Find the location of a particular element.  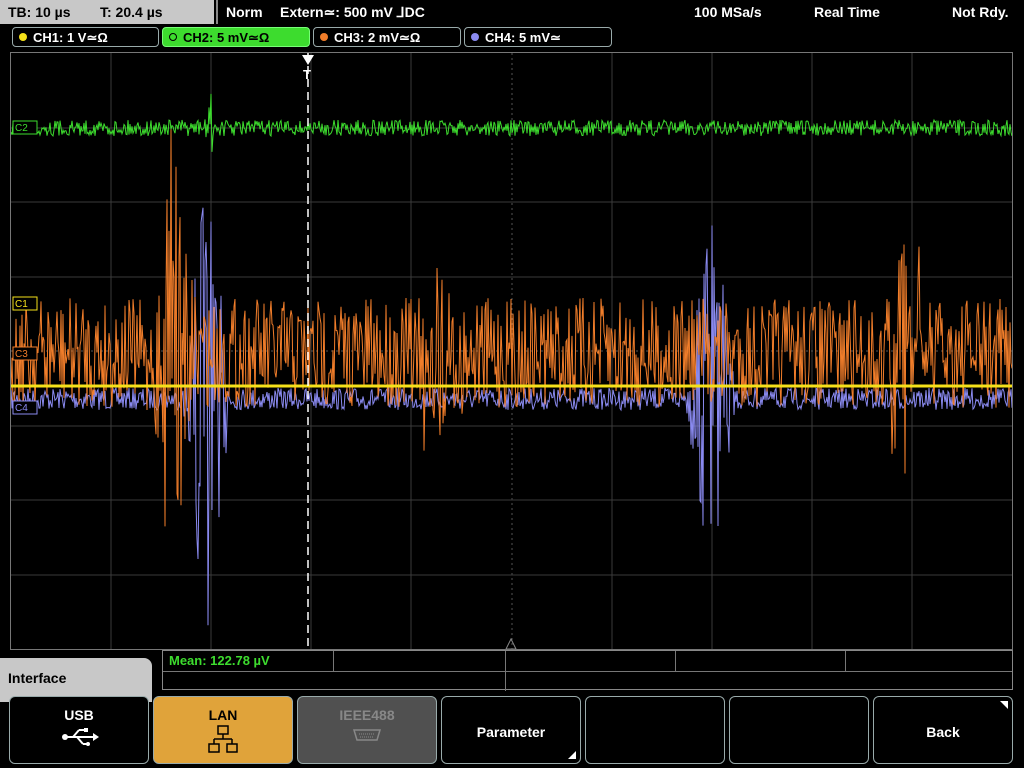

usb-button: USB is located at coordinates (79, 730).